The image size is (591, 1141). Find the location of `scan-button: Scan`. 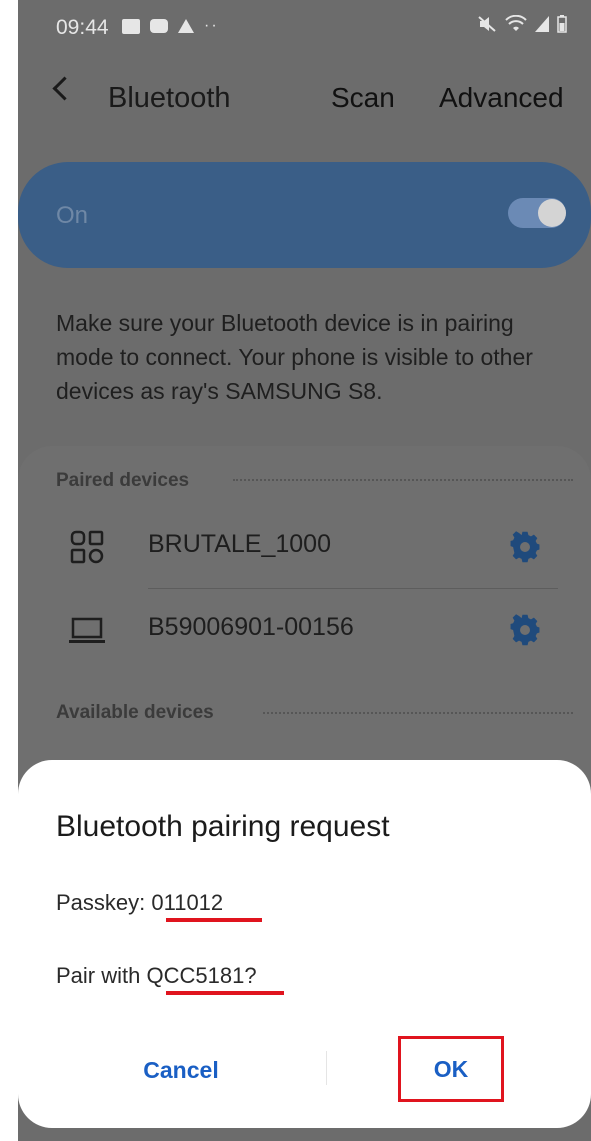

scan-button: Scan is located at coordinates (363, 98).